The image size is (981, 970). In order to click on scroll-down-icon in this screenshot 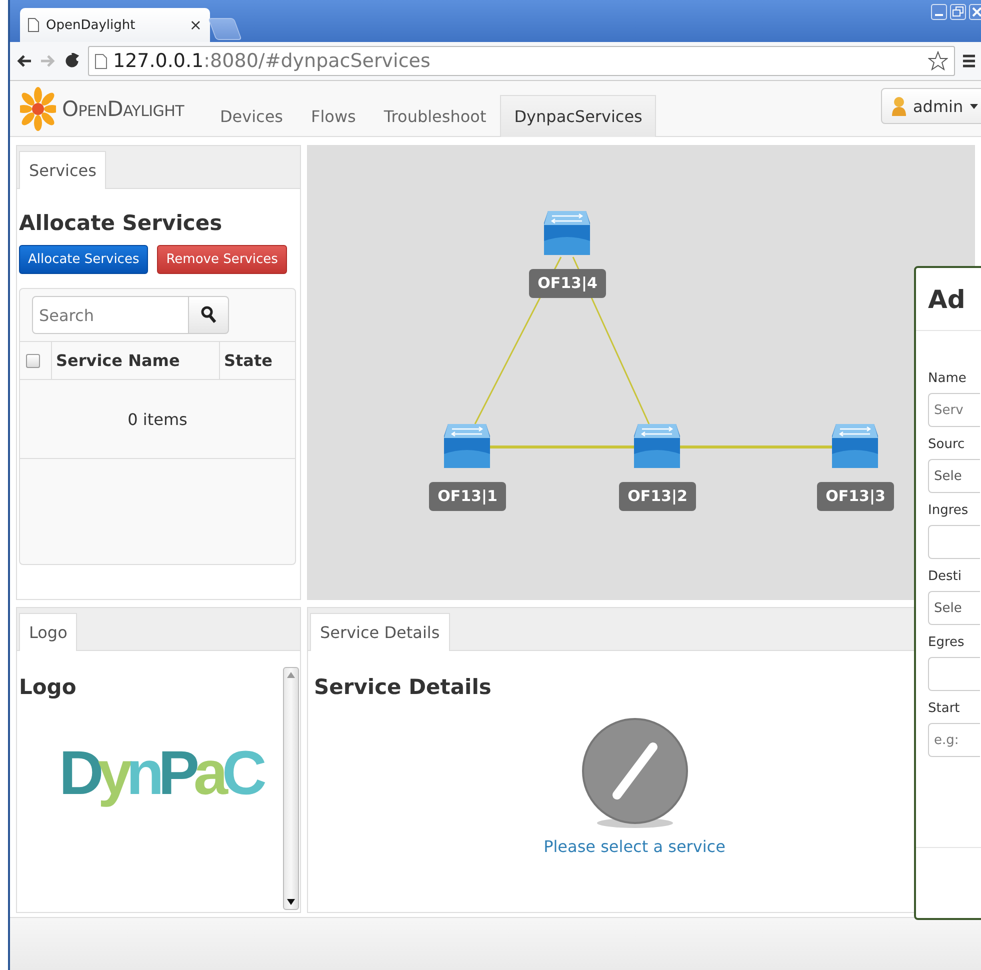, I will do `click(291, 902)`.